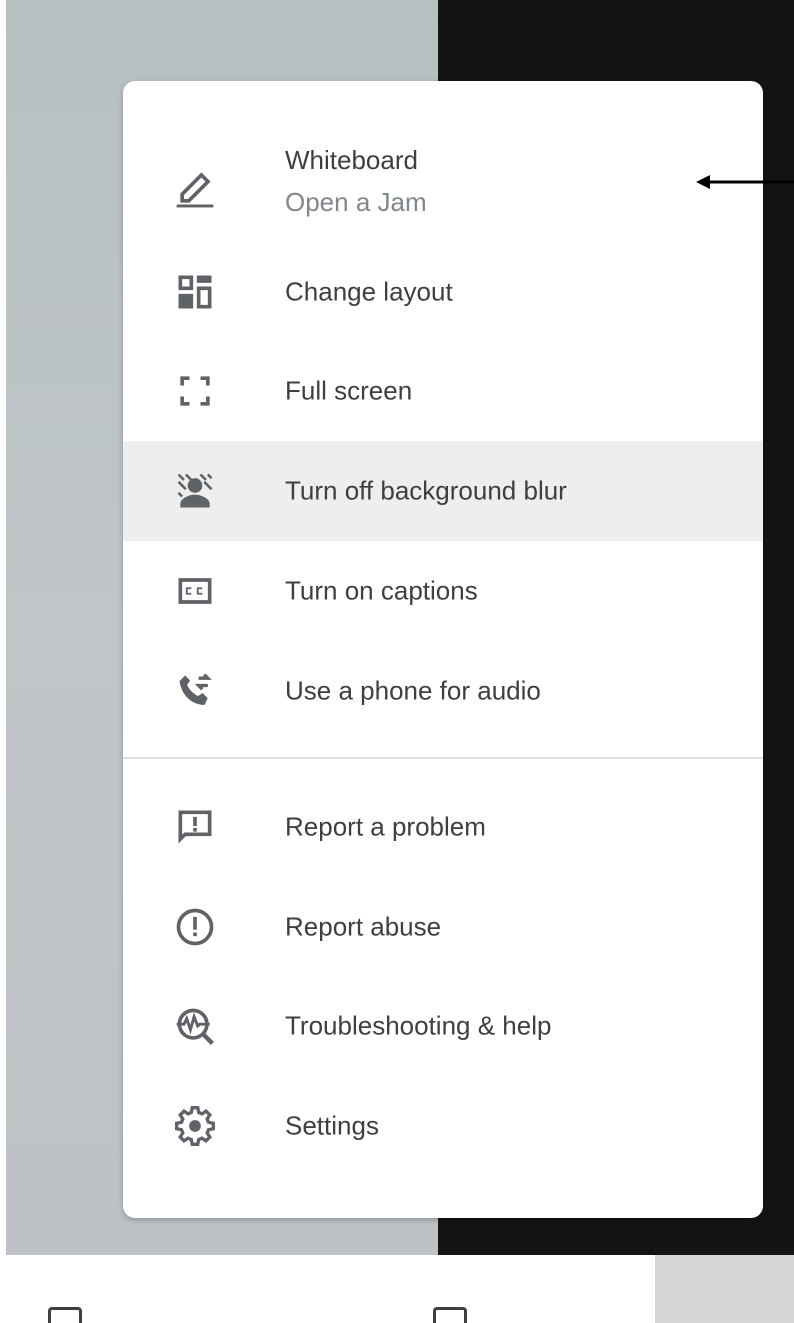 The height and width of the screenshot is (1323, 794). What do you see at coordinates (195, 1126) in the screenshot?
I see `gear-icon` at bounding box center [195, 1126].